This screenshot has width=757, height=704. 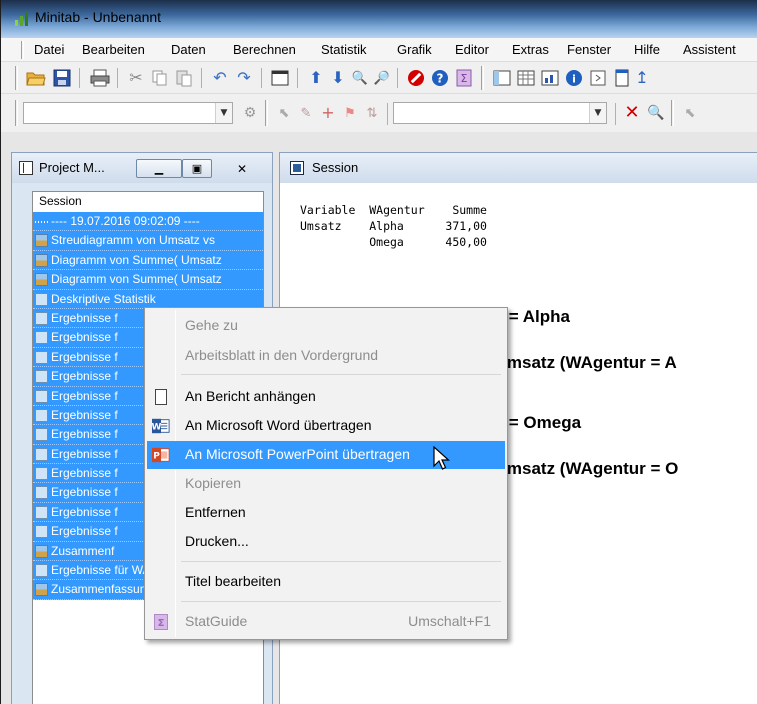 I want to click on undo-icon: ↶, so click(x=220, y=78).